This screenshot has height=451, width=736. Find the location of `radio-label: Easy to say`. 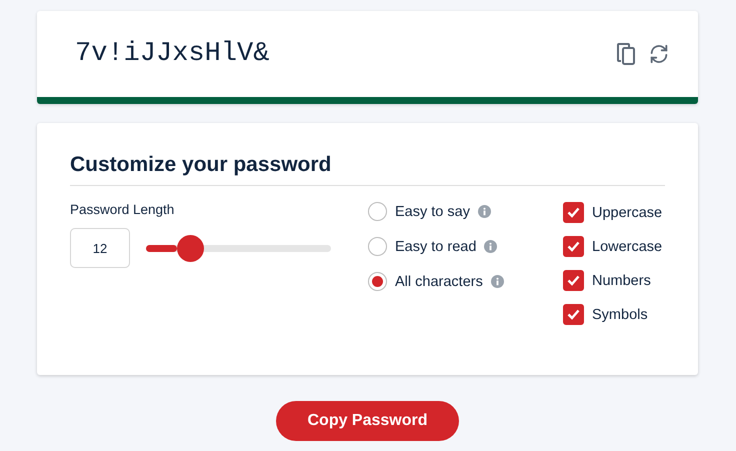

radio-label: Easy to say is located at coordinates (432, 212).